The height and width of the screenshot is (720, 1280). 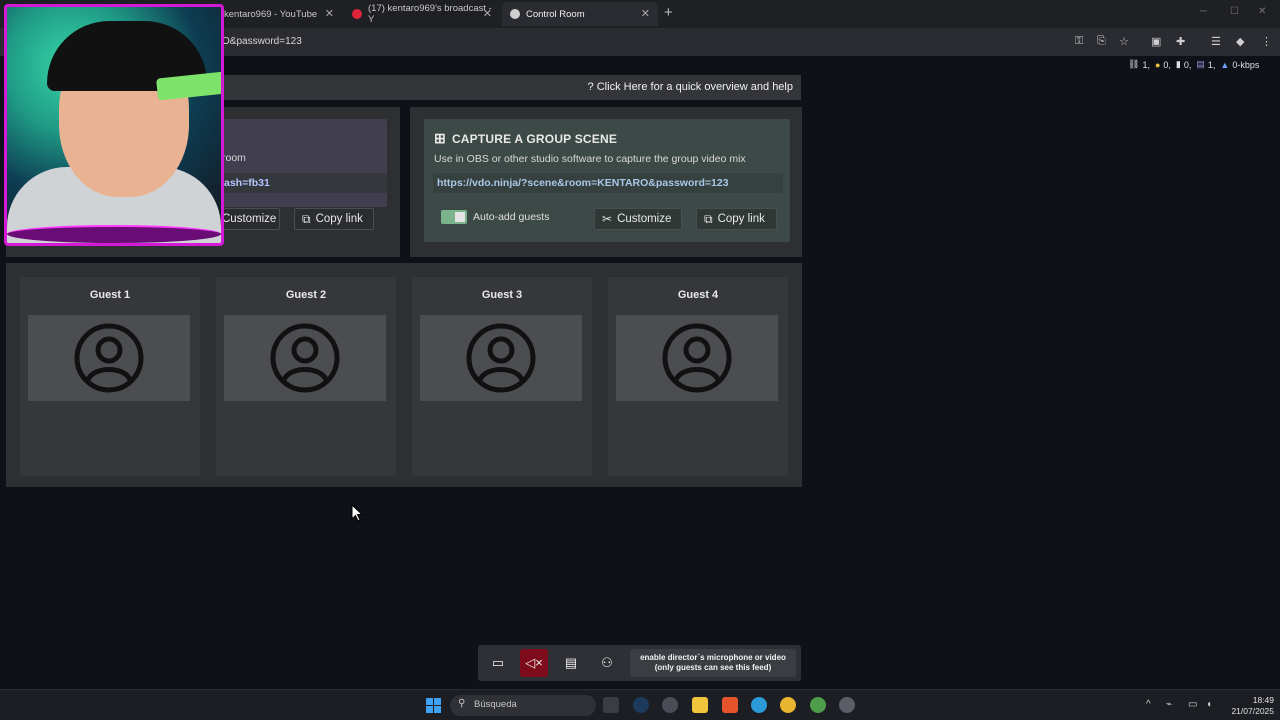 I want to click on windows-start-icon, so click(x=433, y=705).